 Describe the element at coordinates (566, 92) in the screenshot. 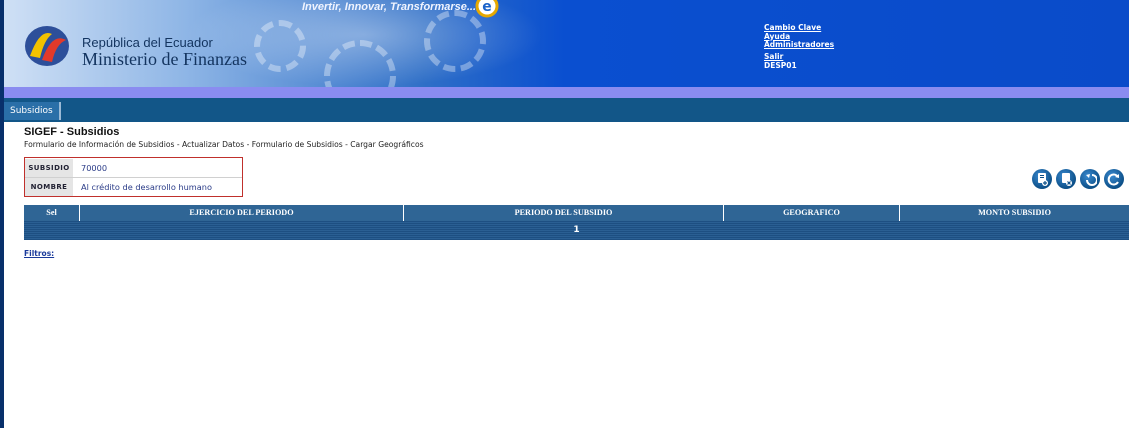

I see `header-divider` at that location.